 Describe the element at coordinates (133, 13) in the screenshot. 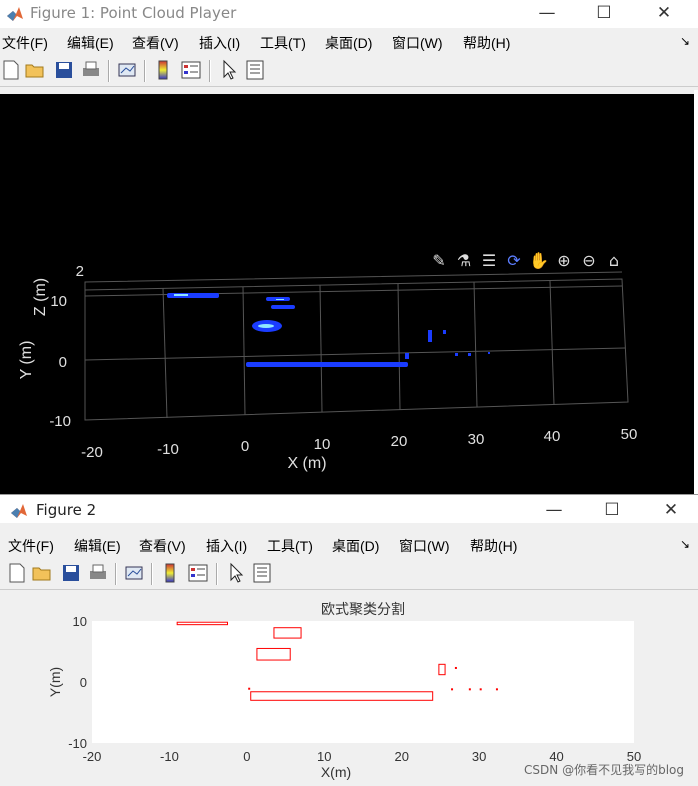

I see `figure1-title: Figure 1: Point Cloud Player` at that location.